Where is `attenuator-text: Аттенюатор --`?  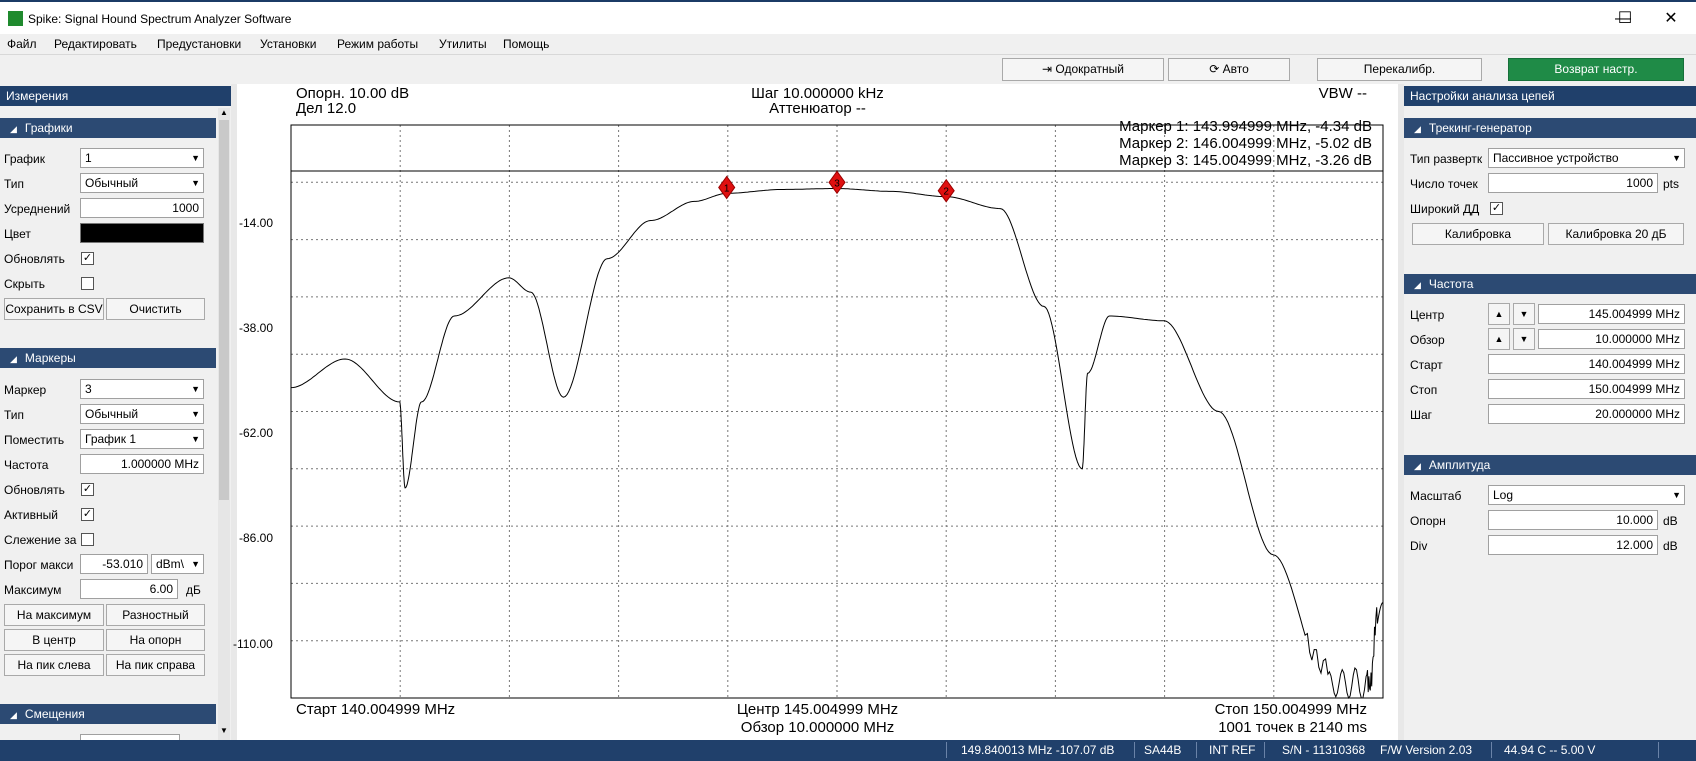
attenuator-text: Аттенюатор -- is located at coordinates (817, 108).